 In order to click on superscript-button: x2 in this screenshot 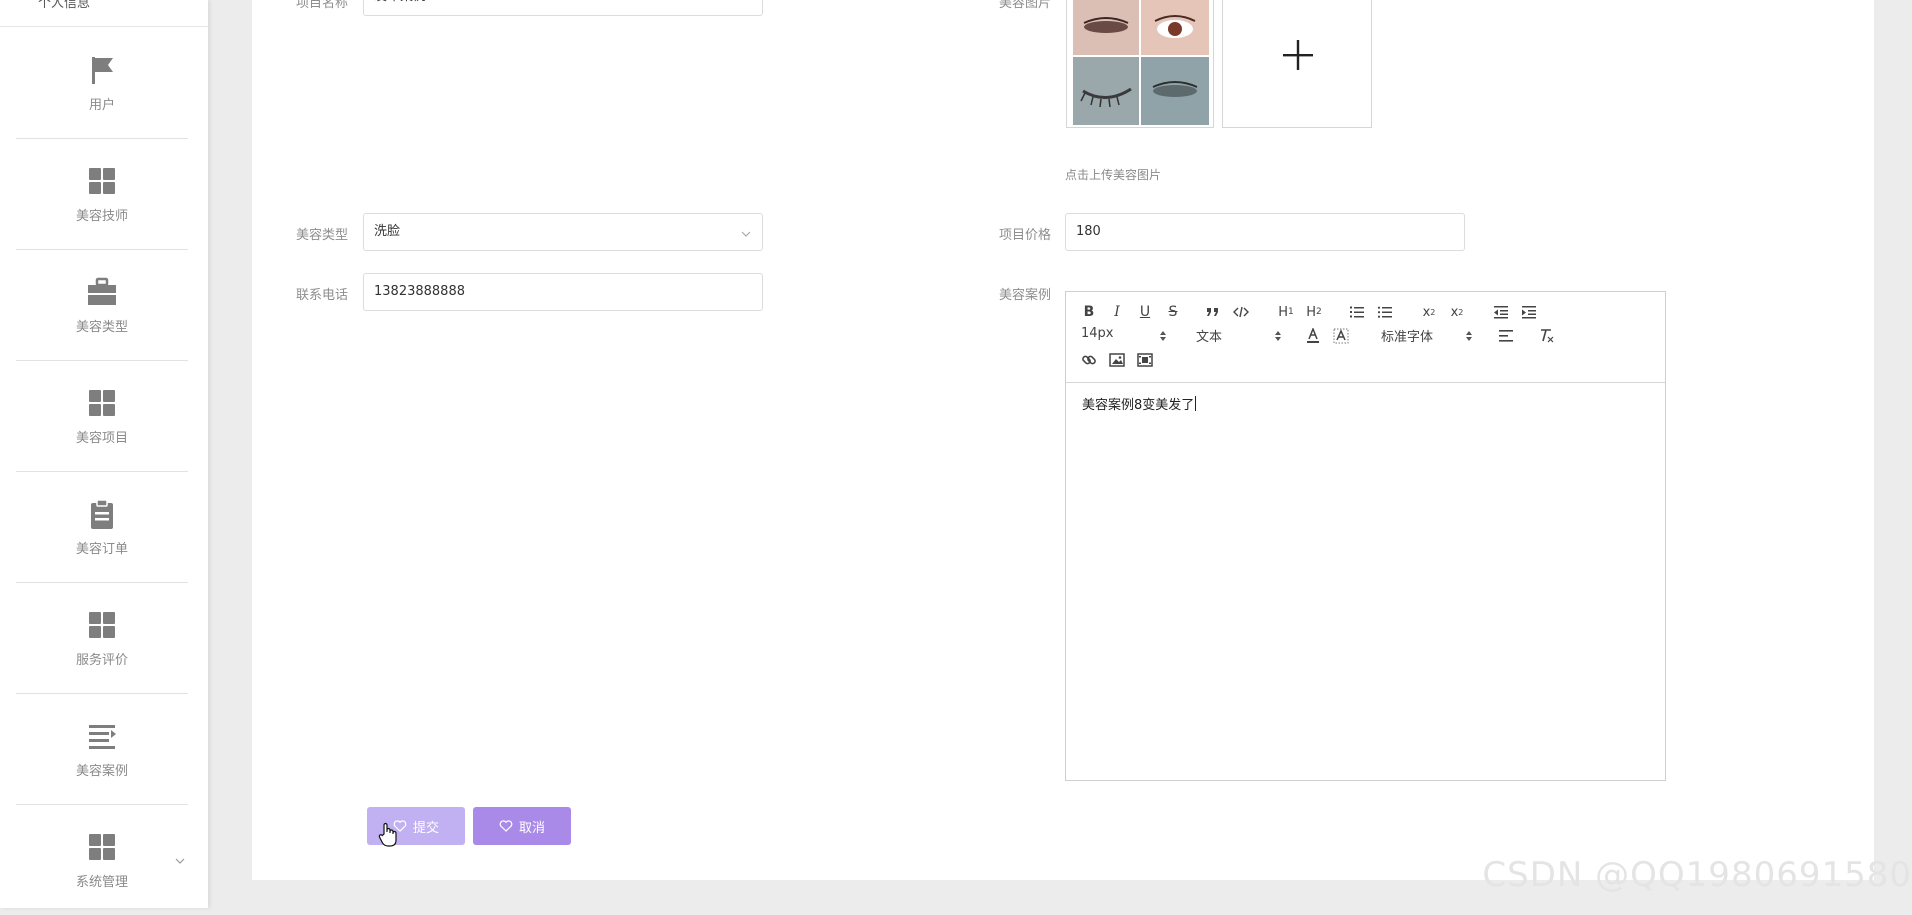, I will do `click(1457, 312)`.